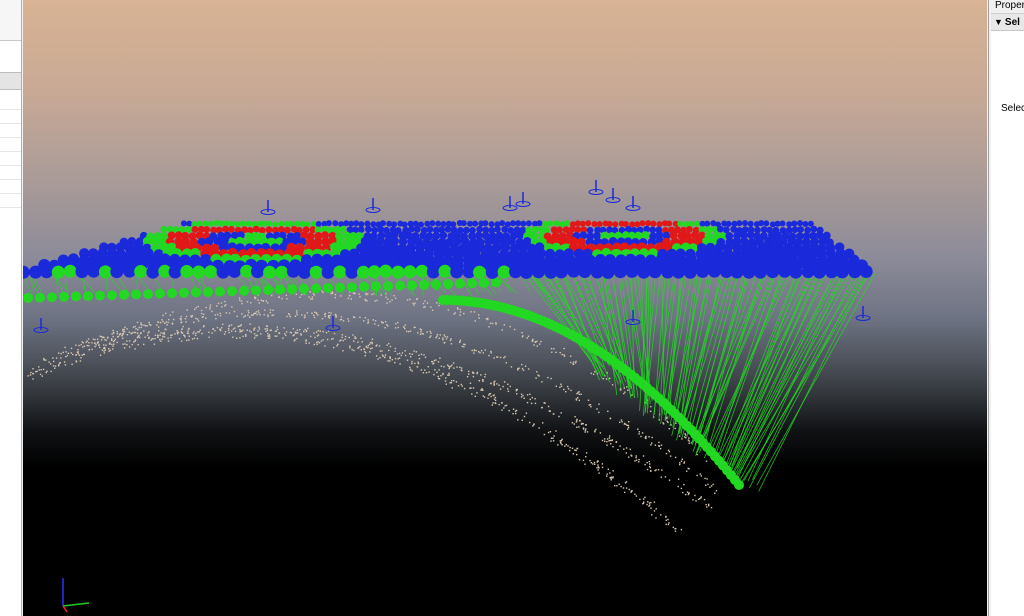 Image resolution: width=1024 pixels, height=616 pixels. I want to click on selection-section-header: ▼ Sel, so click(1007, 22).